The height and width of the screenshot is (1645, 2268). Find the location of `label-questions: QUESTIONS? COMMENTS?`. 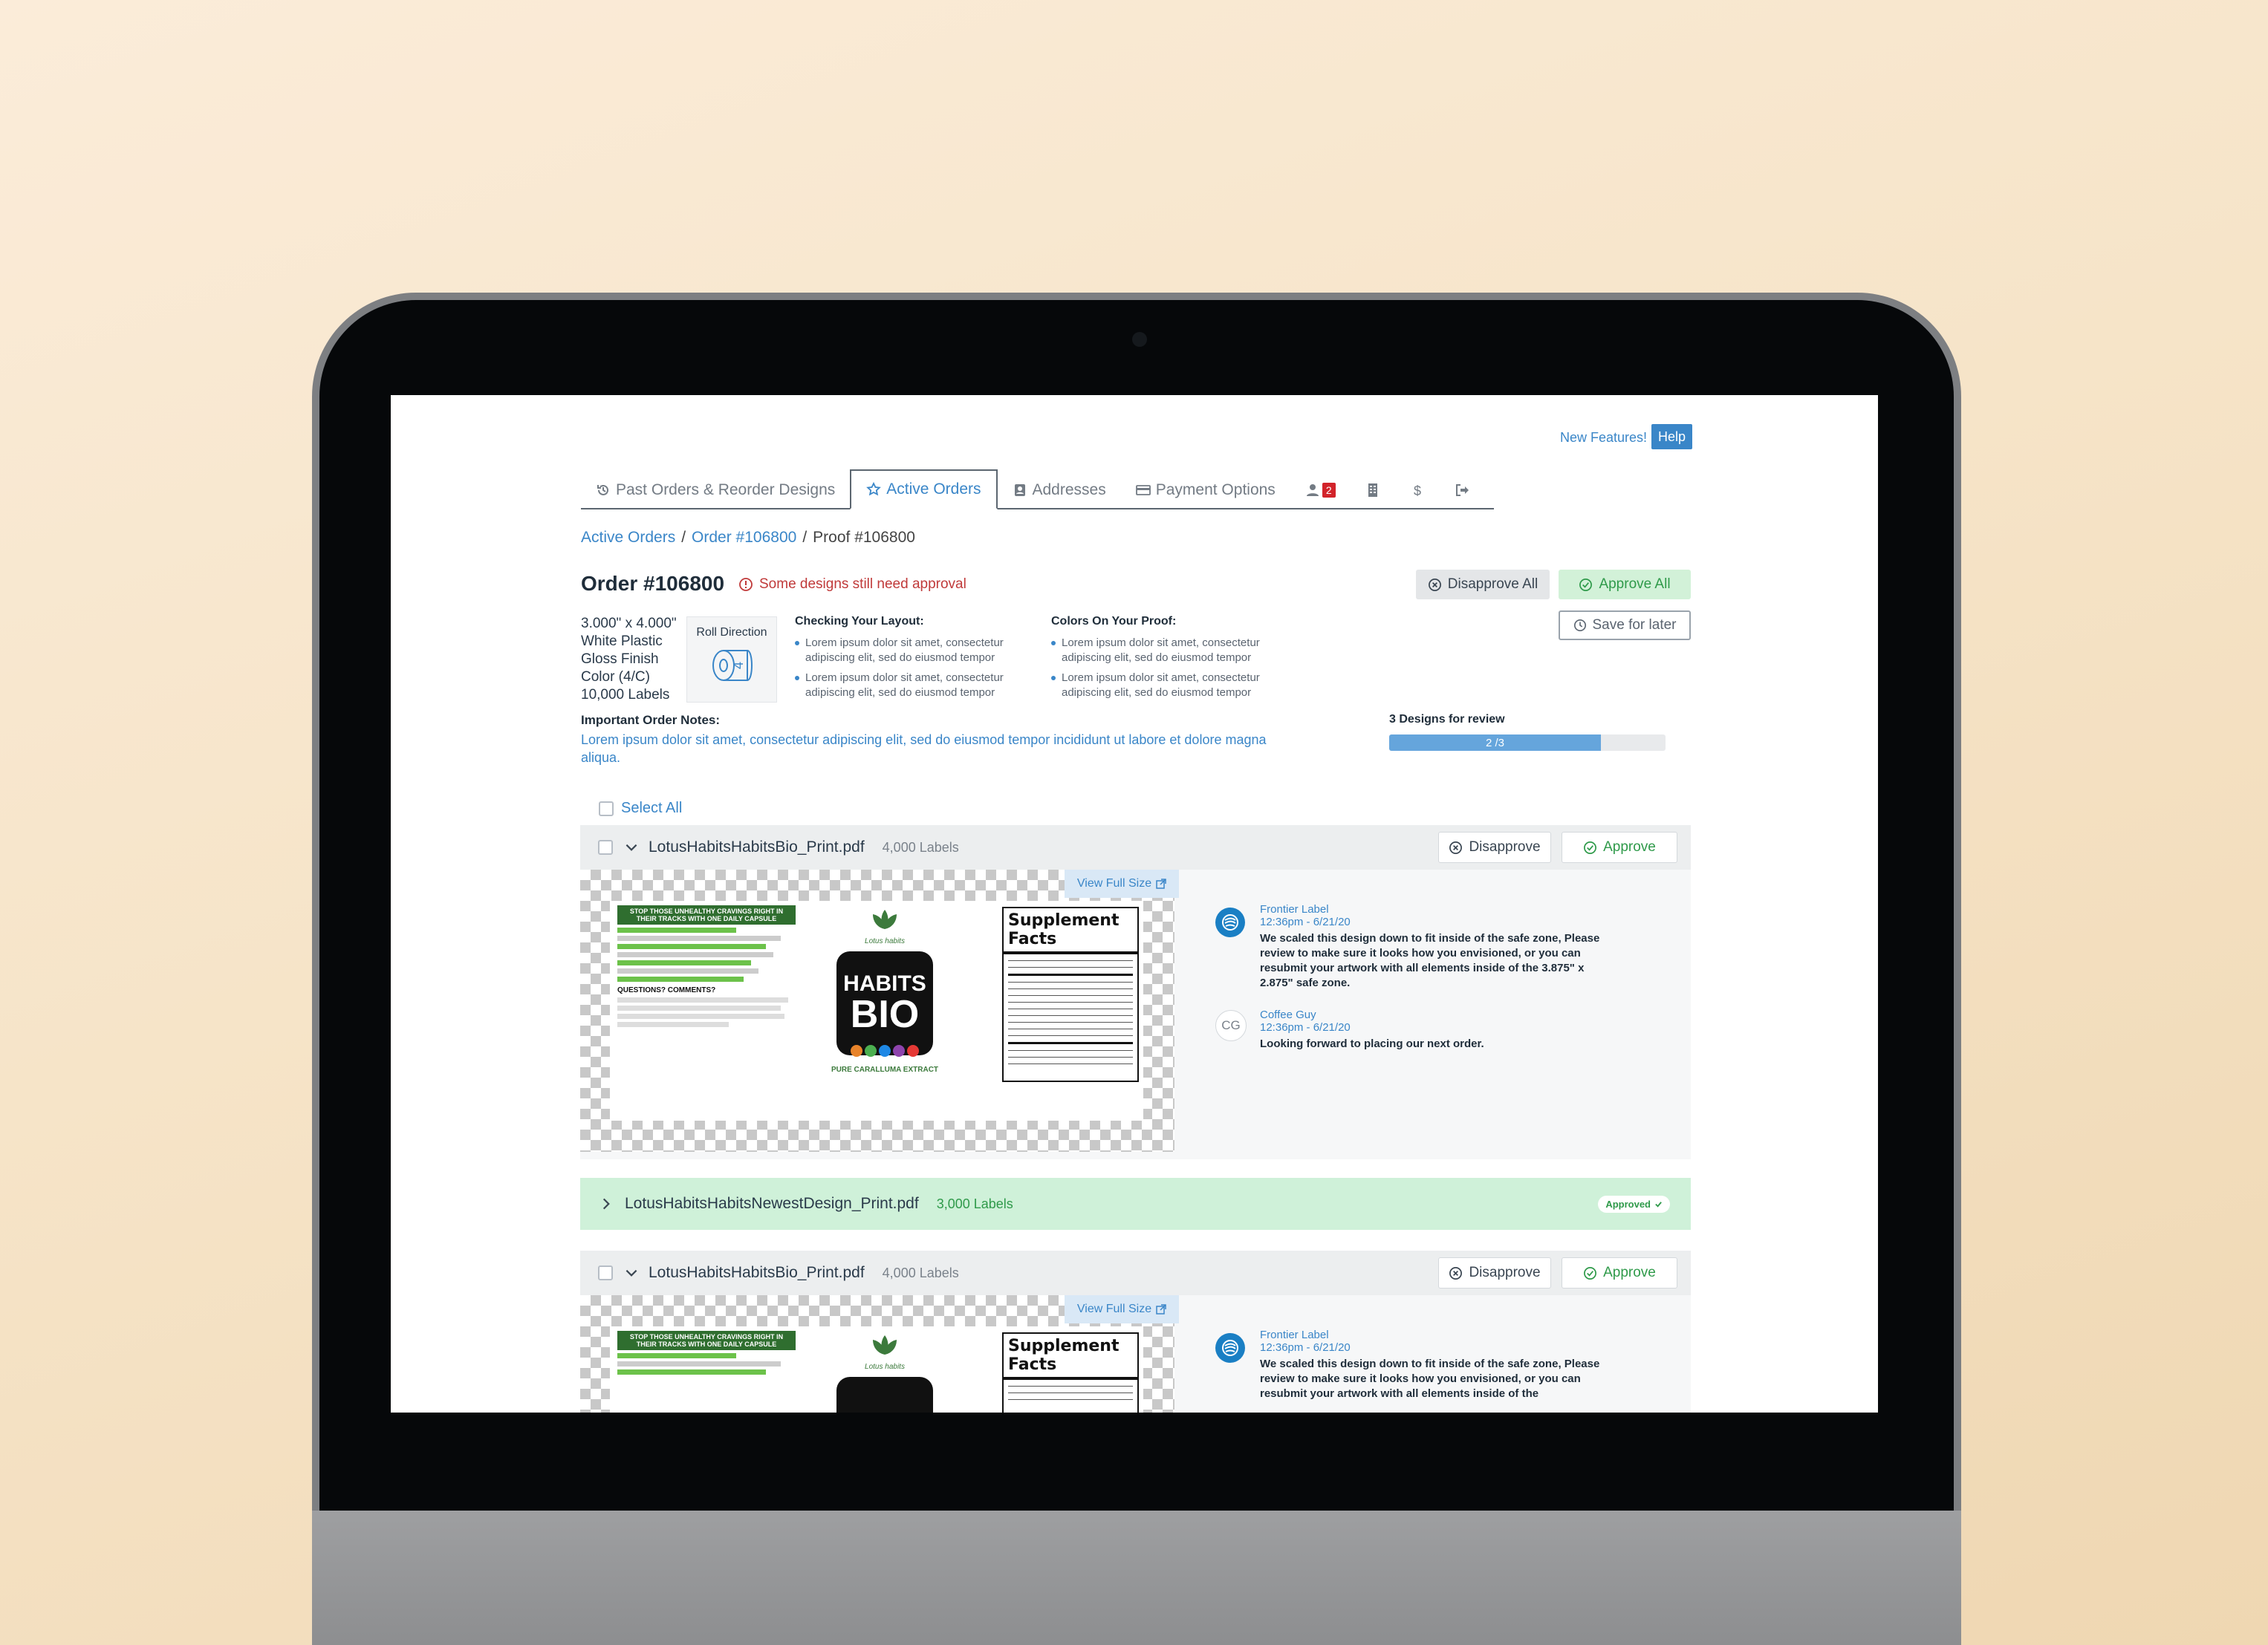

label-questions: QUESTIONS? COMMENTS? is located at coordinates (666, 990).